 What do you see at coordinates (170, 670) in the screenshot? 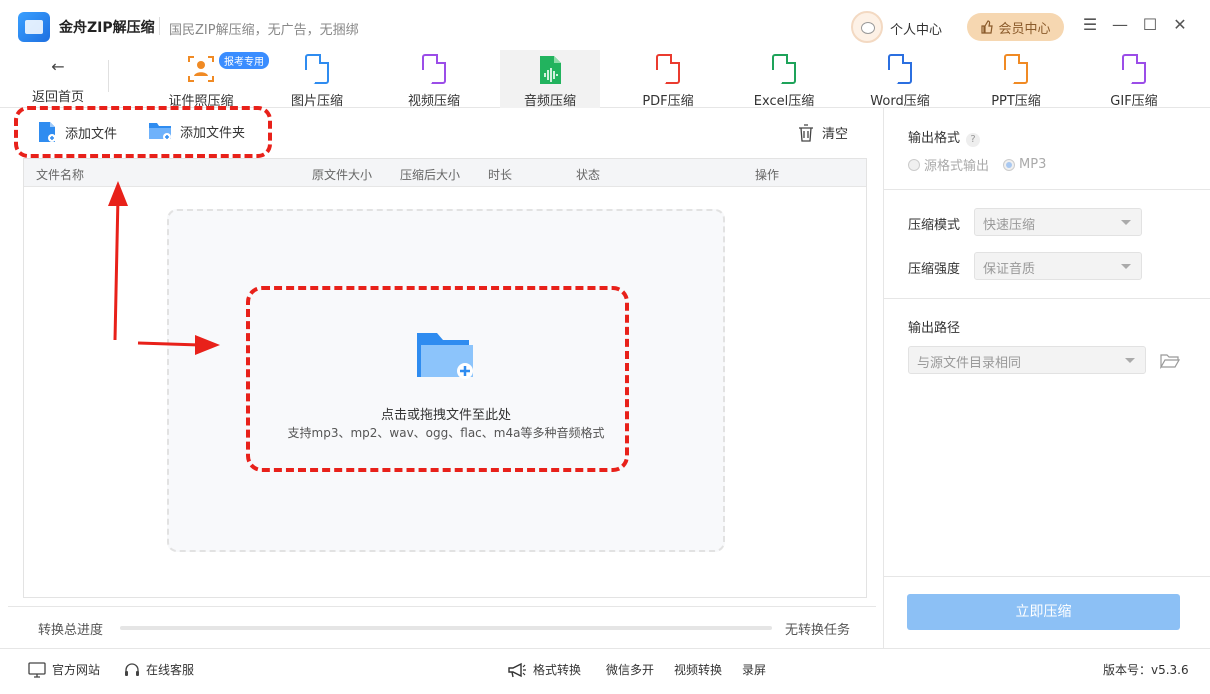
I see `online-service-label: 在线客服` at bounding box center [170, 670].